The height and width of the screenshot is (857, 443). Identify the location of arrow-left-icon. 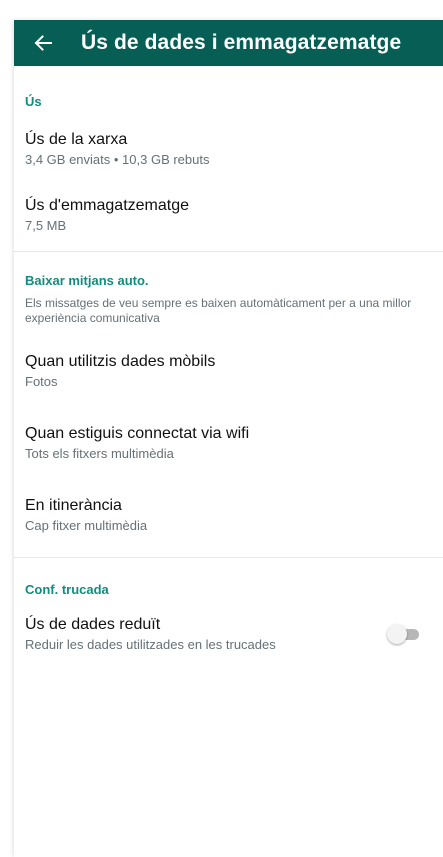
(43, 43).